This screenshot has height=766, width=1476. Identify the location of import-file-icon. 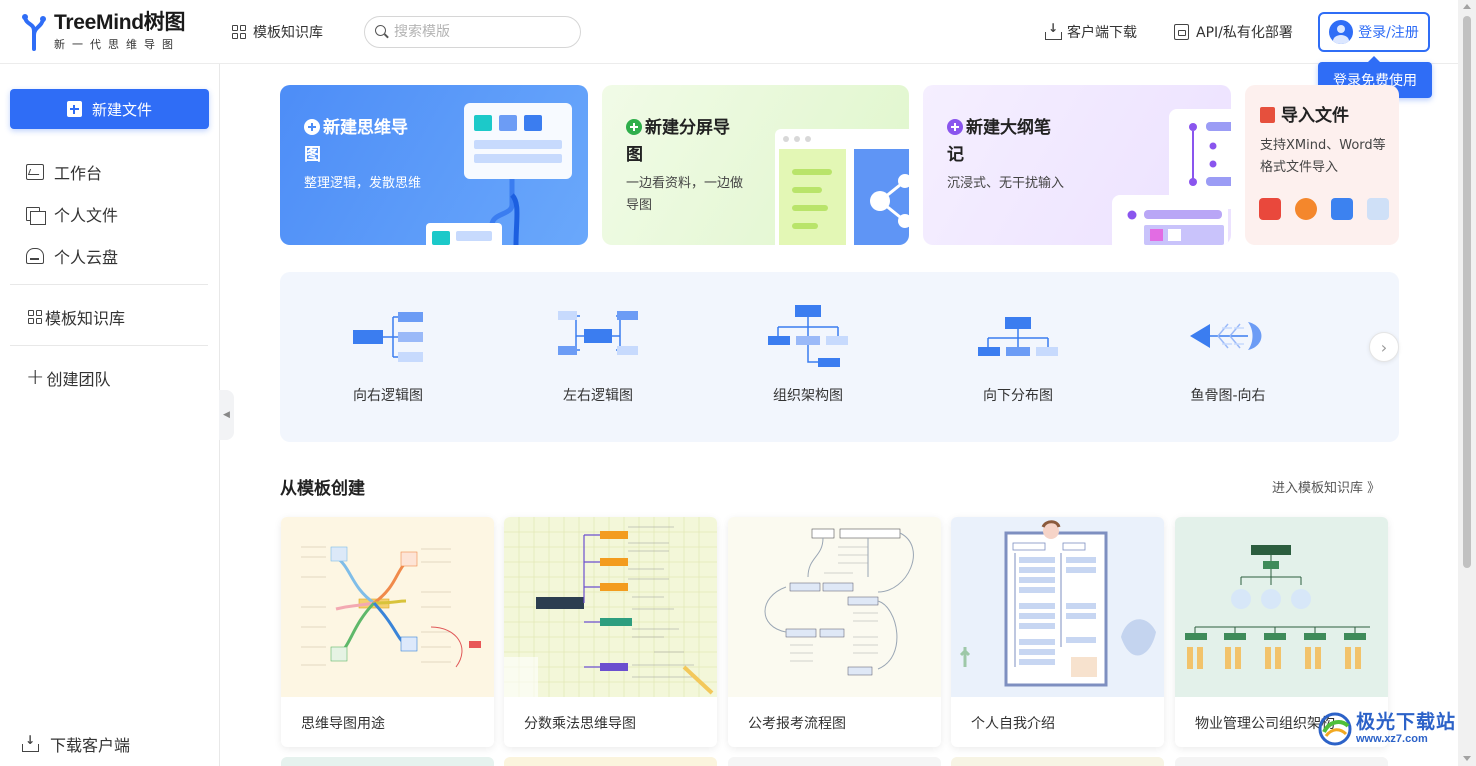
(1267, 115).